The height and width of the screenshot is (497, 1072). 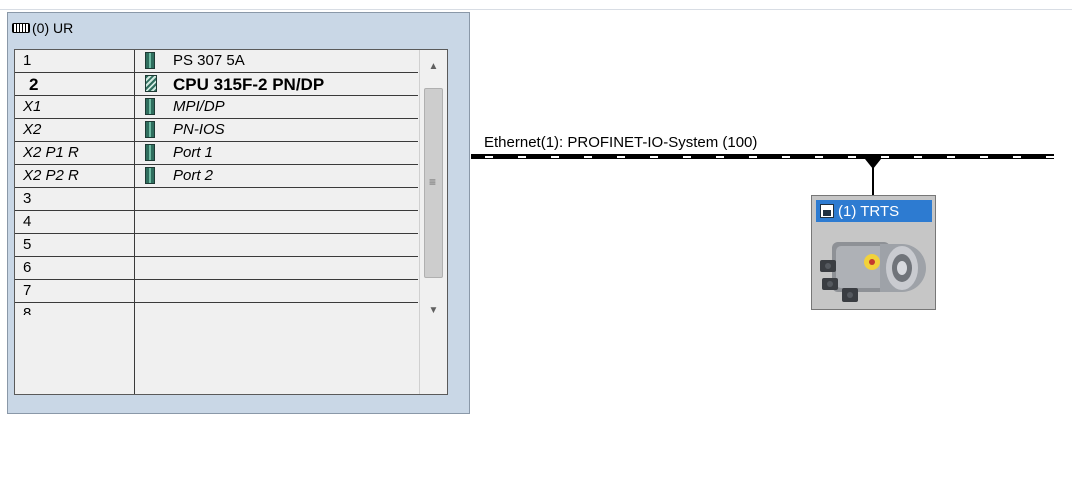 I want to click on slot-number: X1, so click(x=32, y=106).